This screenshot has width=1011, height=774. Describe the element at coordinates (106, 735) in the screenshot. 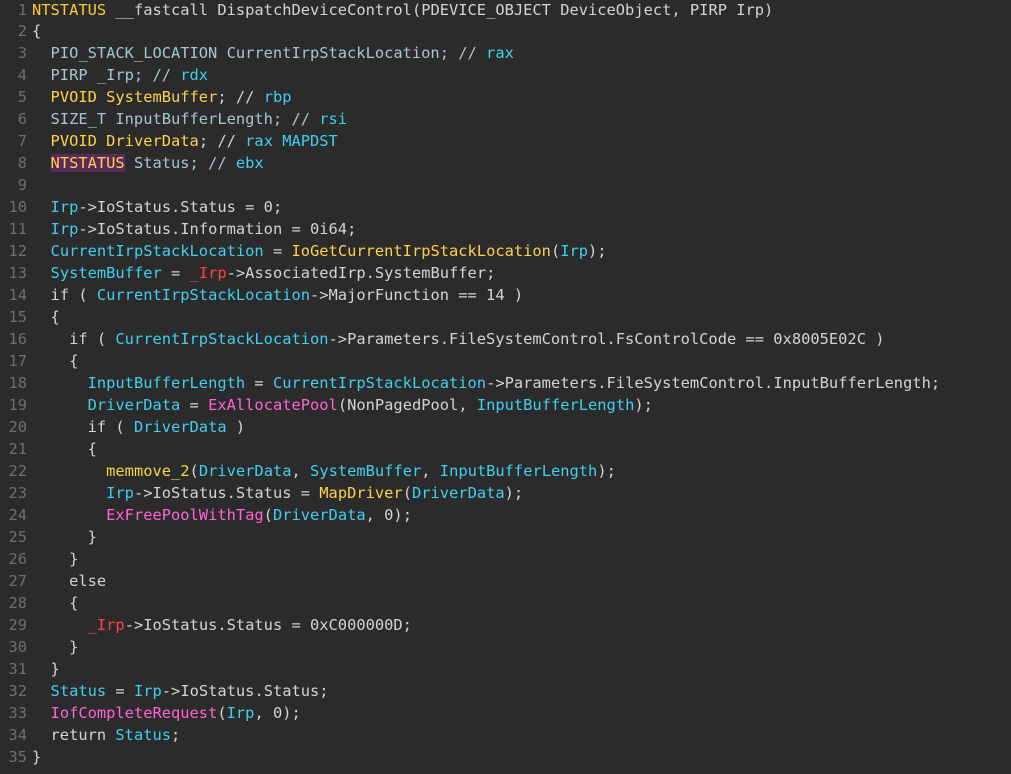

I see `code-text: return Status;` at that location.